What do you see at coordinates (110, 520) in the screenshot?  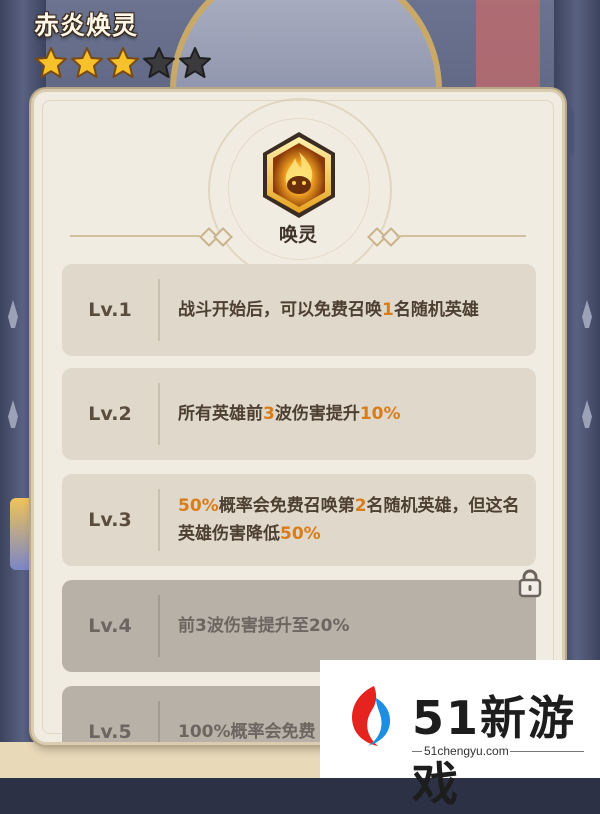 I see `level-label: Lv.3` at bounding box center [110, 520].